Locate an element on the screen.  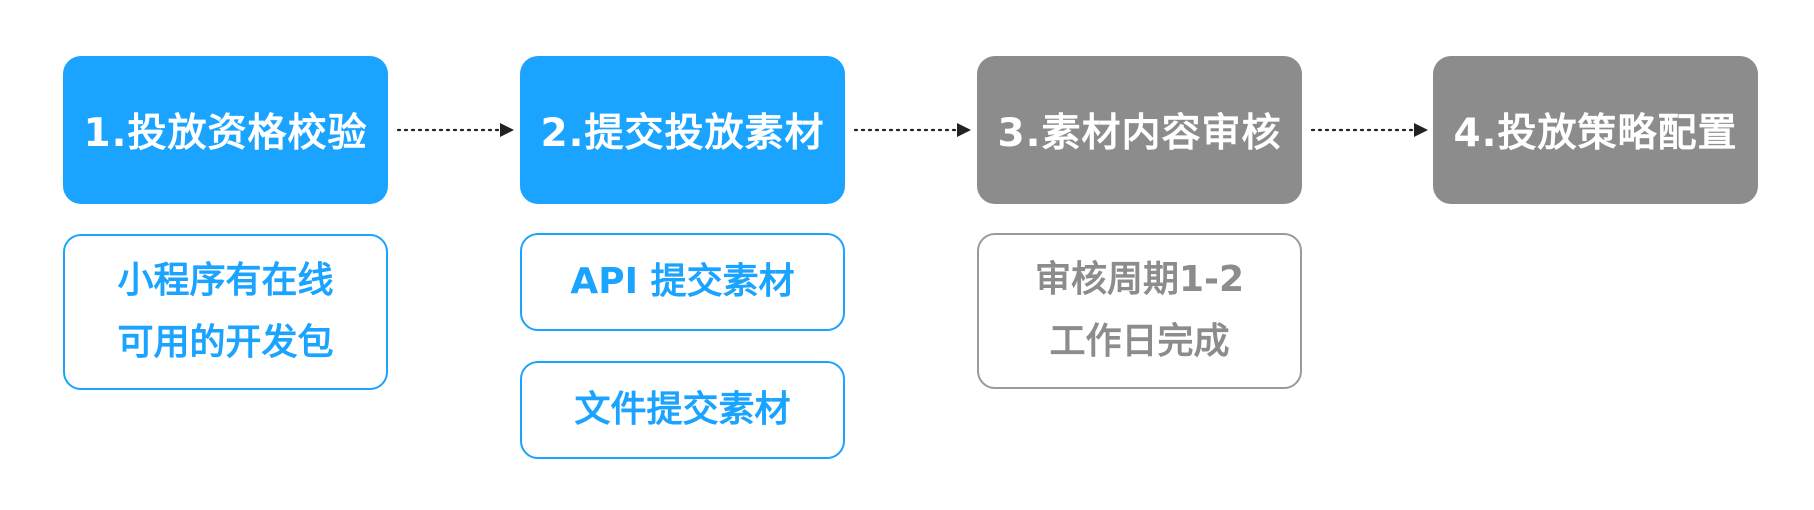
step-1-note-line1: 小程序有在线 is located at coordinates (225, 280).